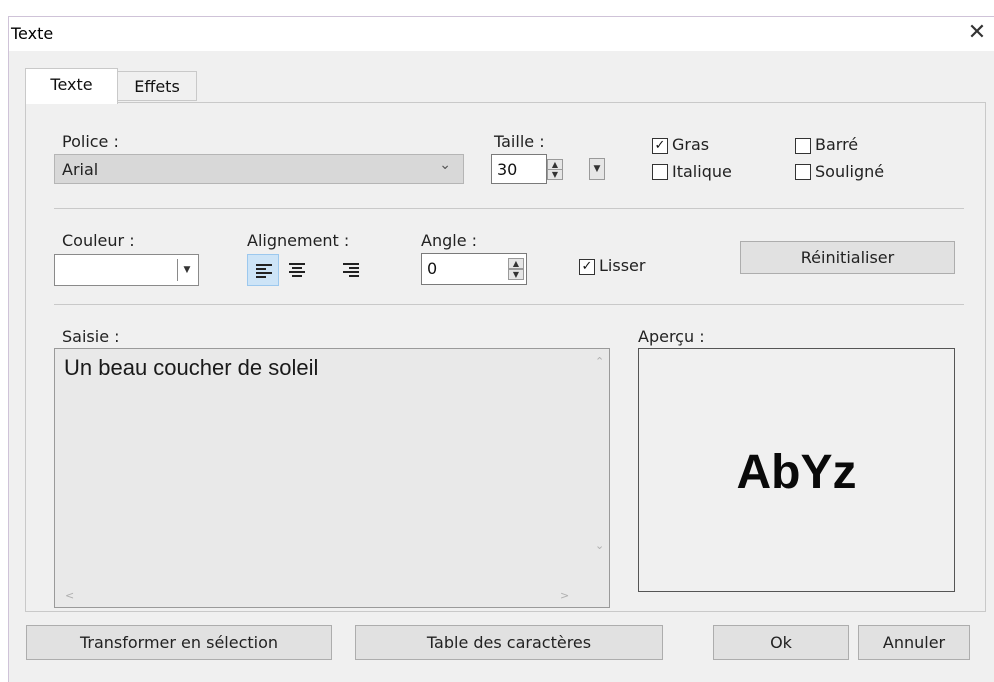 Image resolution: width=994 pixels, height=682 pixels. Describe the element at coordinates (80, 169) in the screenshot. I see `font-value: Arial` at that location.